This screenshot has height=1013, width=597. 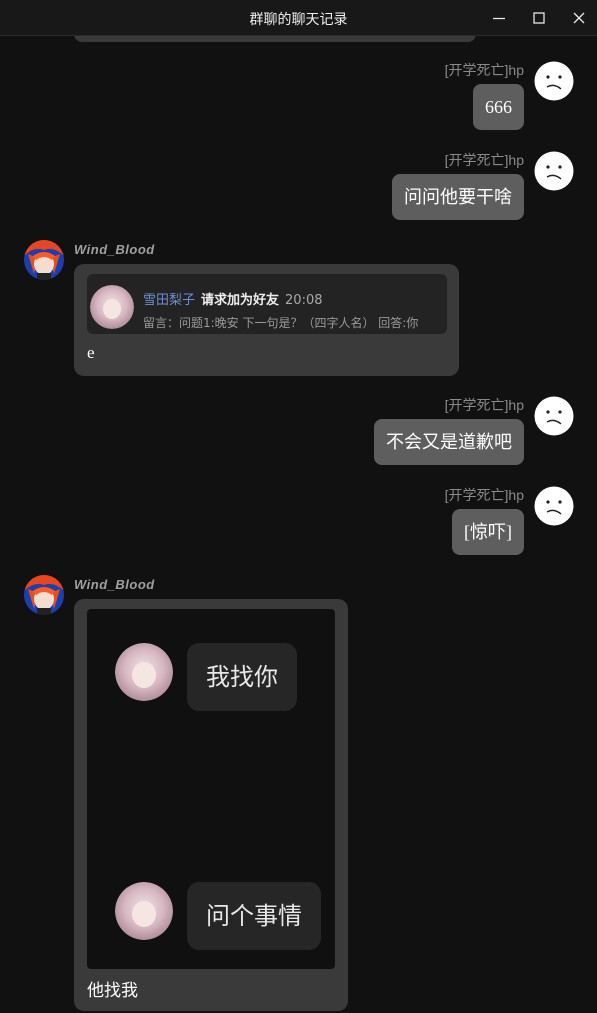 What do you see at coordinates (169, 300) in the screenshot?
I see `friend-request-name: 雪田梨子` at bounding box center [169, 300].